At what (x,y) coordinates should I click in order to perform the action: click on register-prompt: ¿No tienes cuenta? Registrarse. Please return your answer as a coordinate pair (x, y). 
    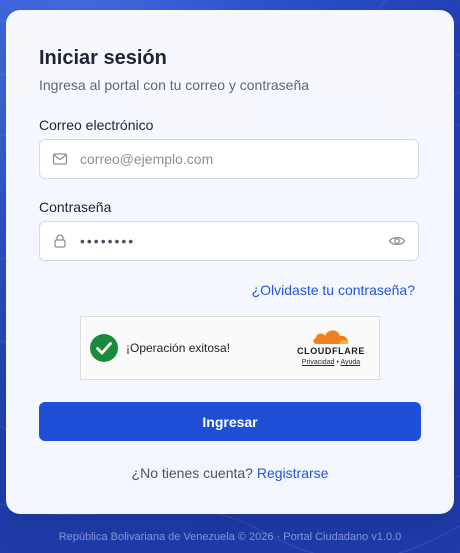
    Looking at the image, I should click on (230, 473).